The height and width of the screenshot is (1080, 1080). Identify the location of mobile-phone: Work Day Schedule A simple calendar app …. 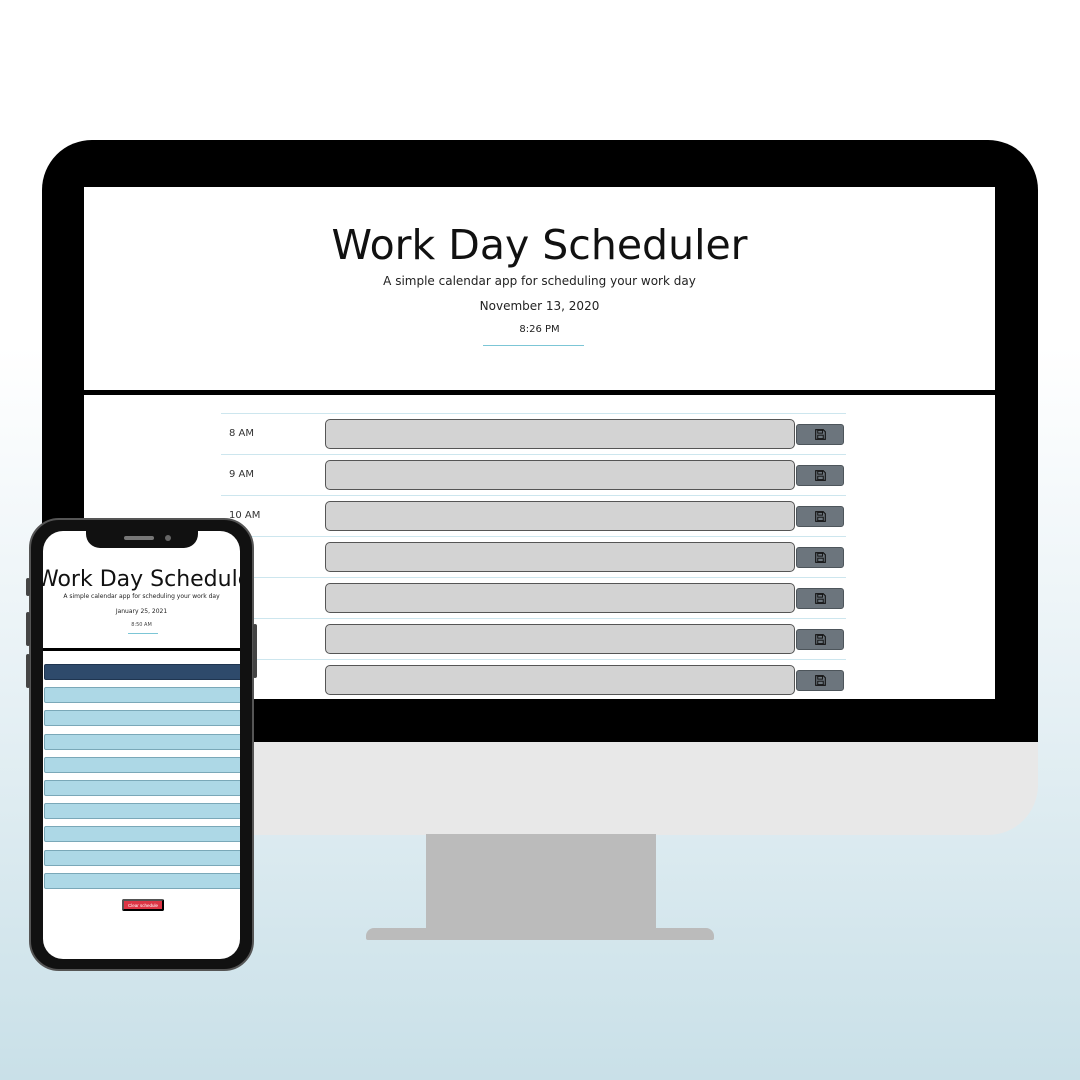
(141, 744).